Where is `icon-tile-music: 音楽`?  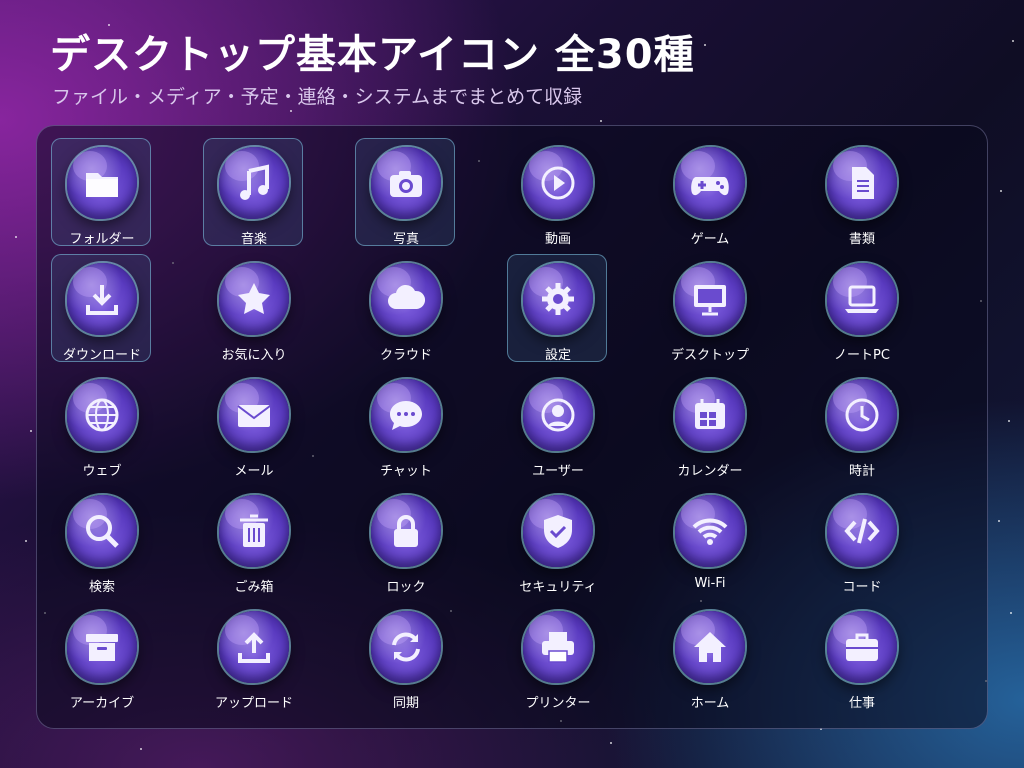
icon-tile-music: 音楽 is located at coordinates (253, 192).